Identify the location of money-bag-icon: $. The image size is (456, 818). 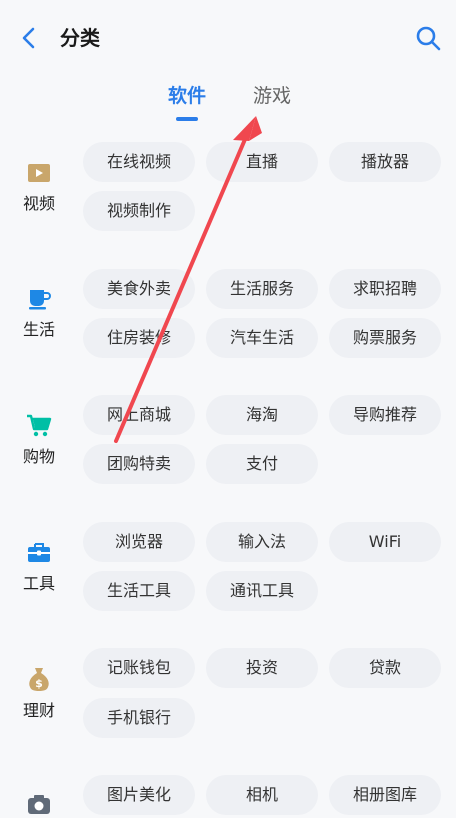
(39, 679).